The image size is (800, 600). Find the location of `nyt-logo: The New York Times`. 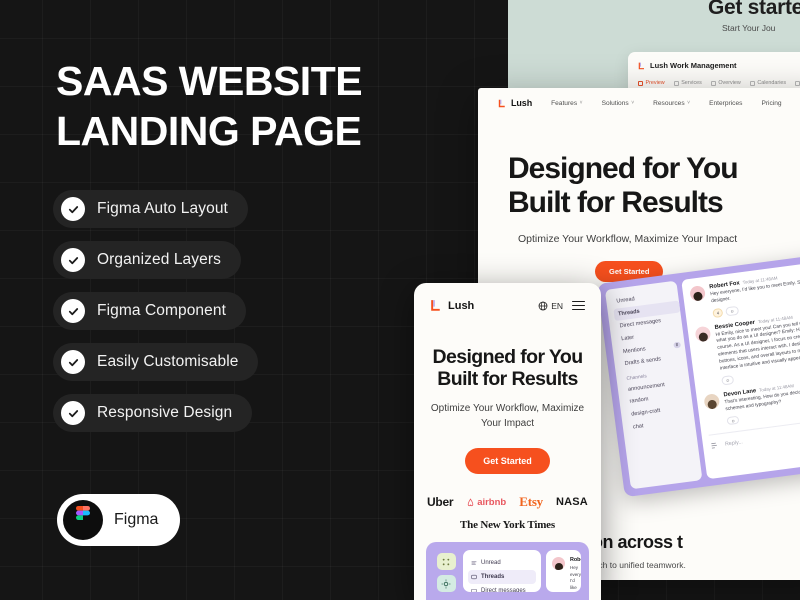

nyt-logo: The New York Times is located at coordinates (507, 525).